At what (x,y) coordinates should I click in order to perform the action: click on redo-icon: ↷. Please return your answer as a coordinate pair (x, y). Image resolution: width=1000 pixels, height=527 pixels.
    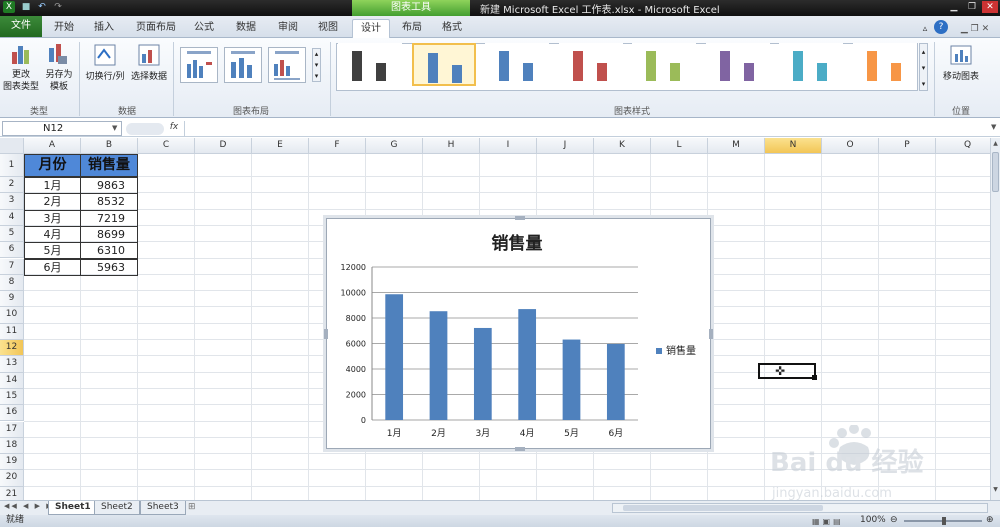
    Looking at the image, I should click on (58, 7).